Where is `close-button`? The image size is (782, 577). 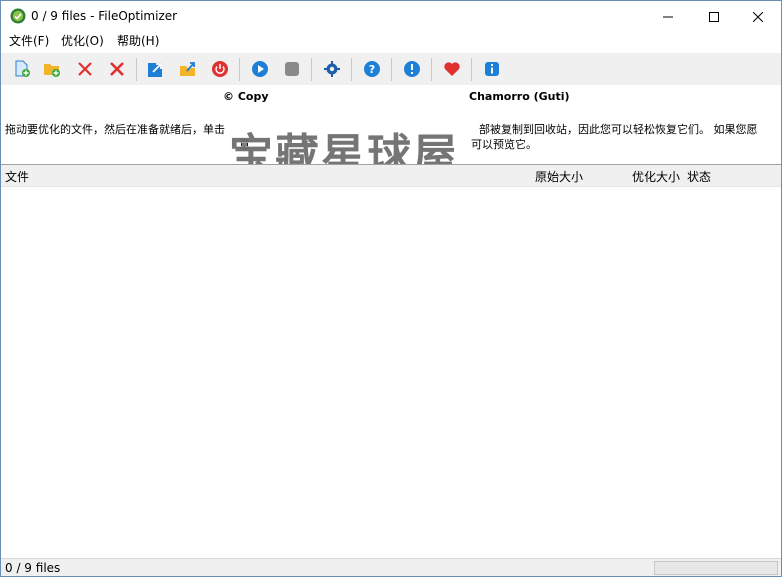 close-button is located at coordinates (758, 16).